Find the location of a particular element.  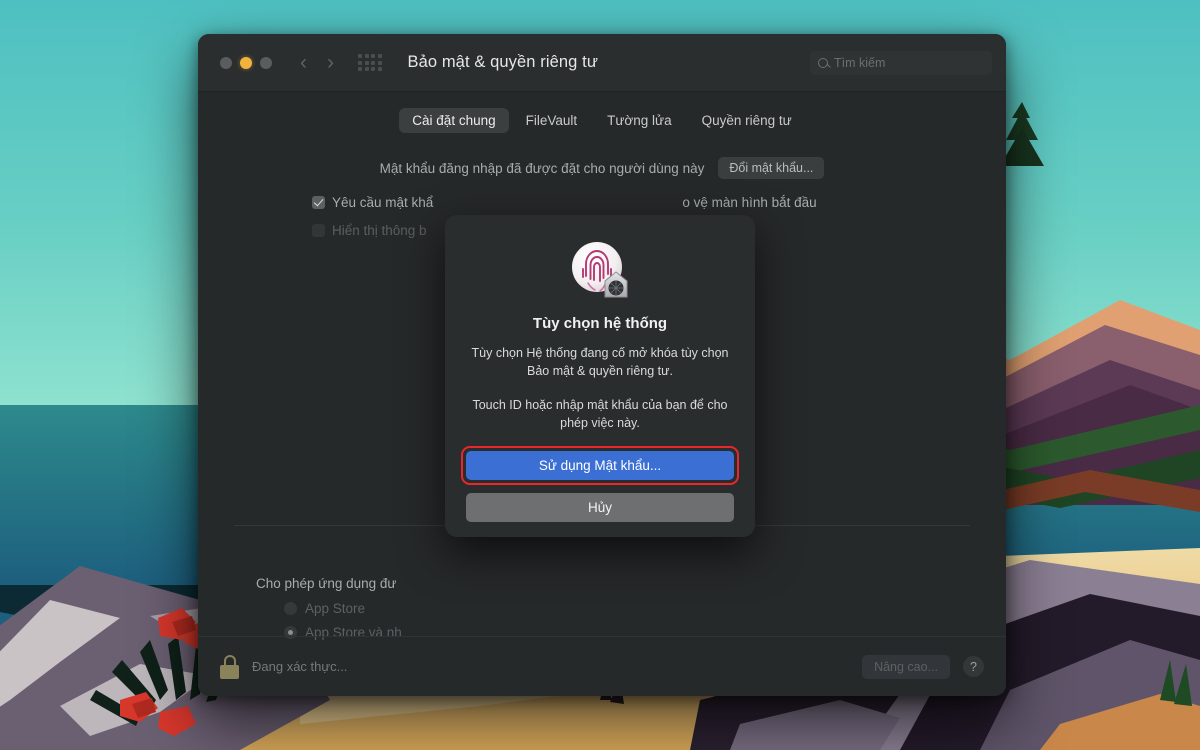

require-password-label: Yêu cầu mật khẩ is located at coordinates (383, 202).